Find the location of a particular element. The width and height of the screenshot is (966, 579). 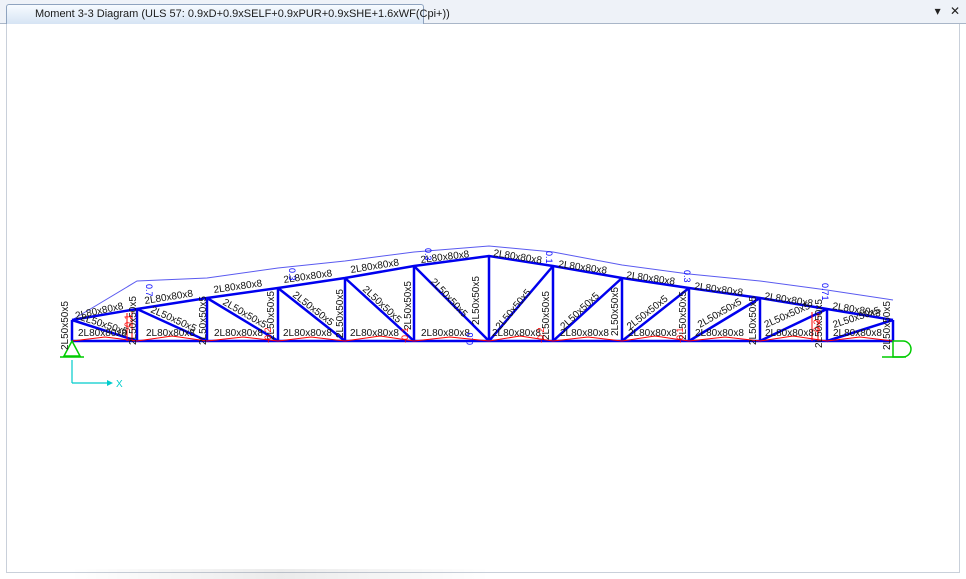

moment-value: 0.1 is located at coordinates (549, 257).